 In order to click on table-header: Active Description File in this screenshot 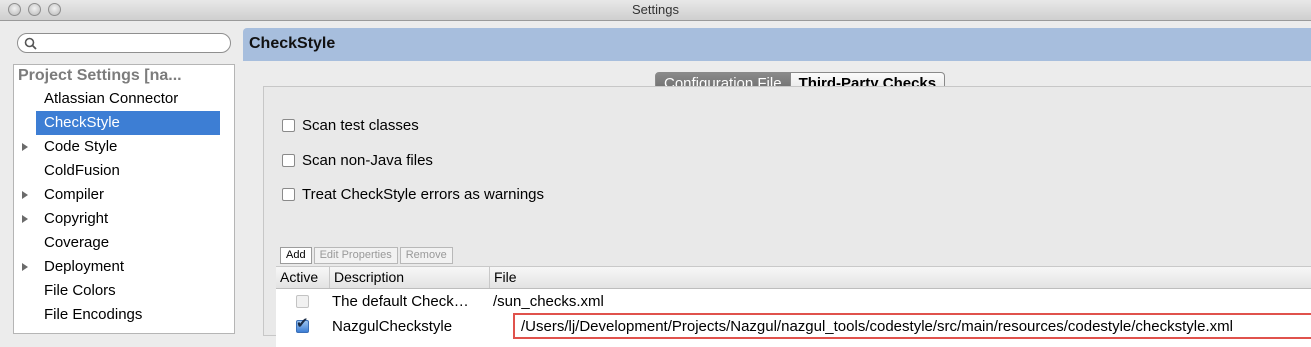, I will do `click(793, 278)`.